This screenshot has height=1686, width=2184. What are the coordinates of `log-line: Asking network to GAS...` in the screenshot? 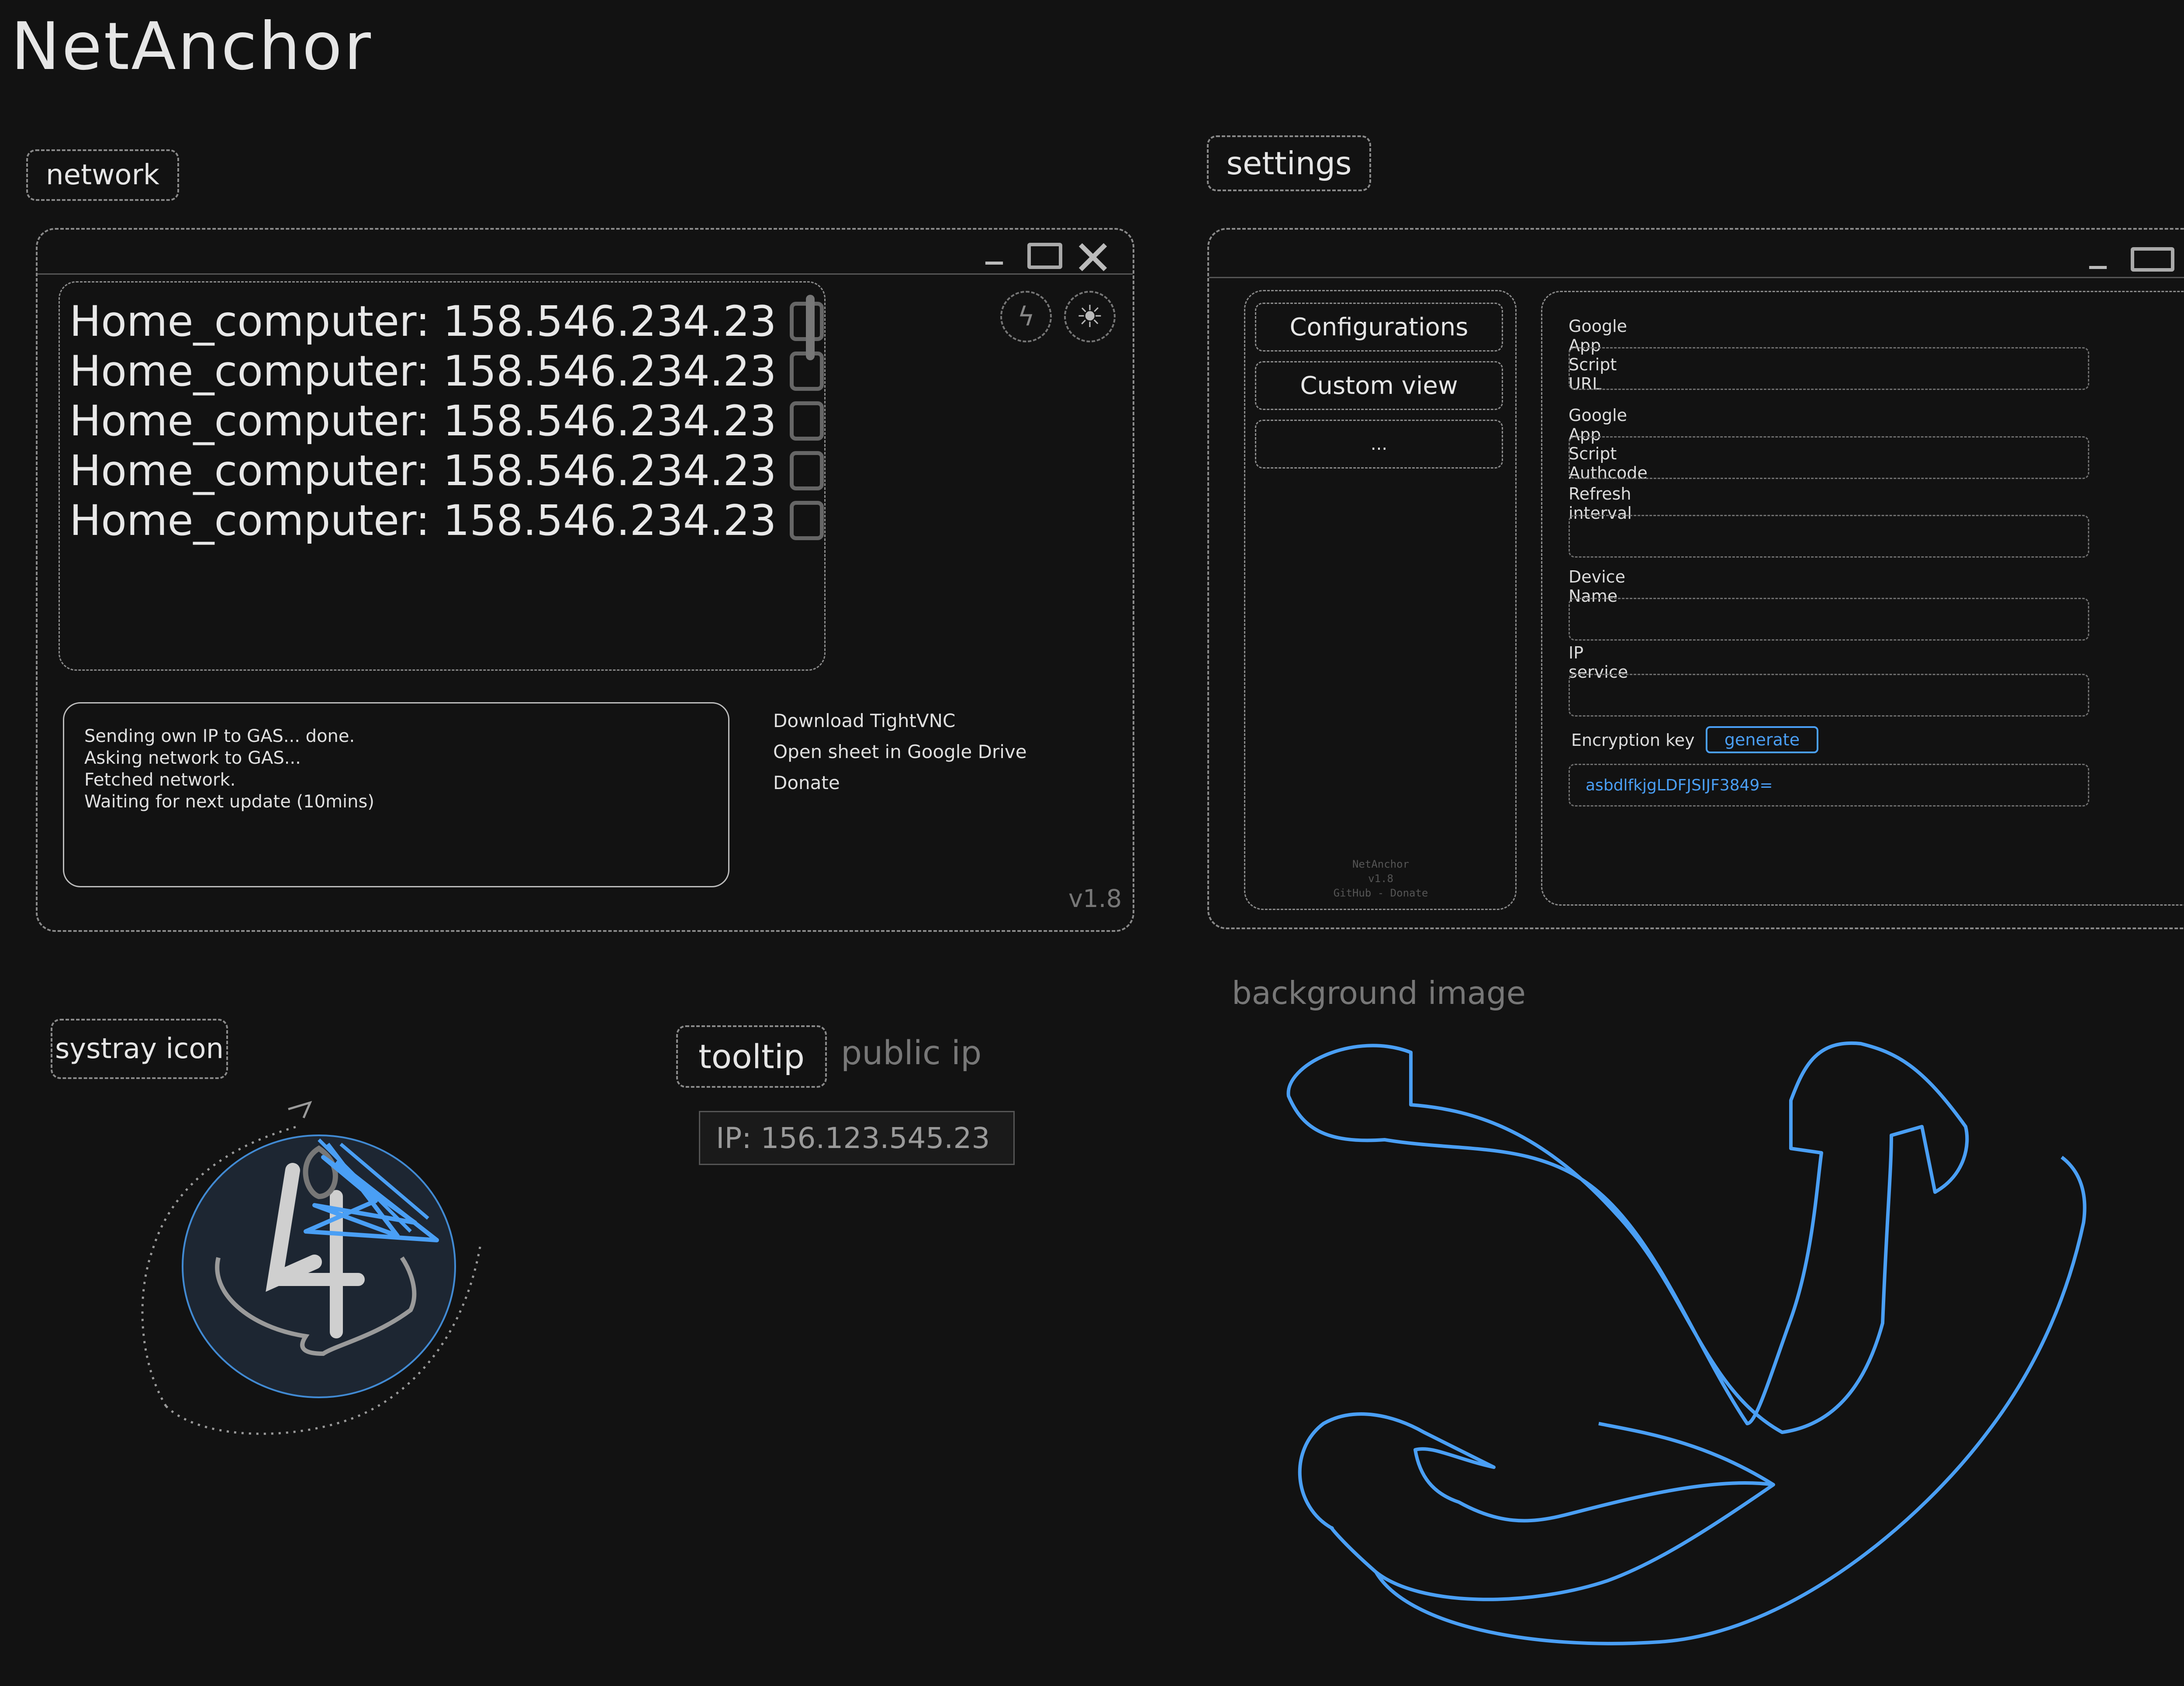 It's located at (192, 758).